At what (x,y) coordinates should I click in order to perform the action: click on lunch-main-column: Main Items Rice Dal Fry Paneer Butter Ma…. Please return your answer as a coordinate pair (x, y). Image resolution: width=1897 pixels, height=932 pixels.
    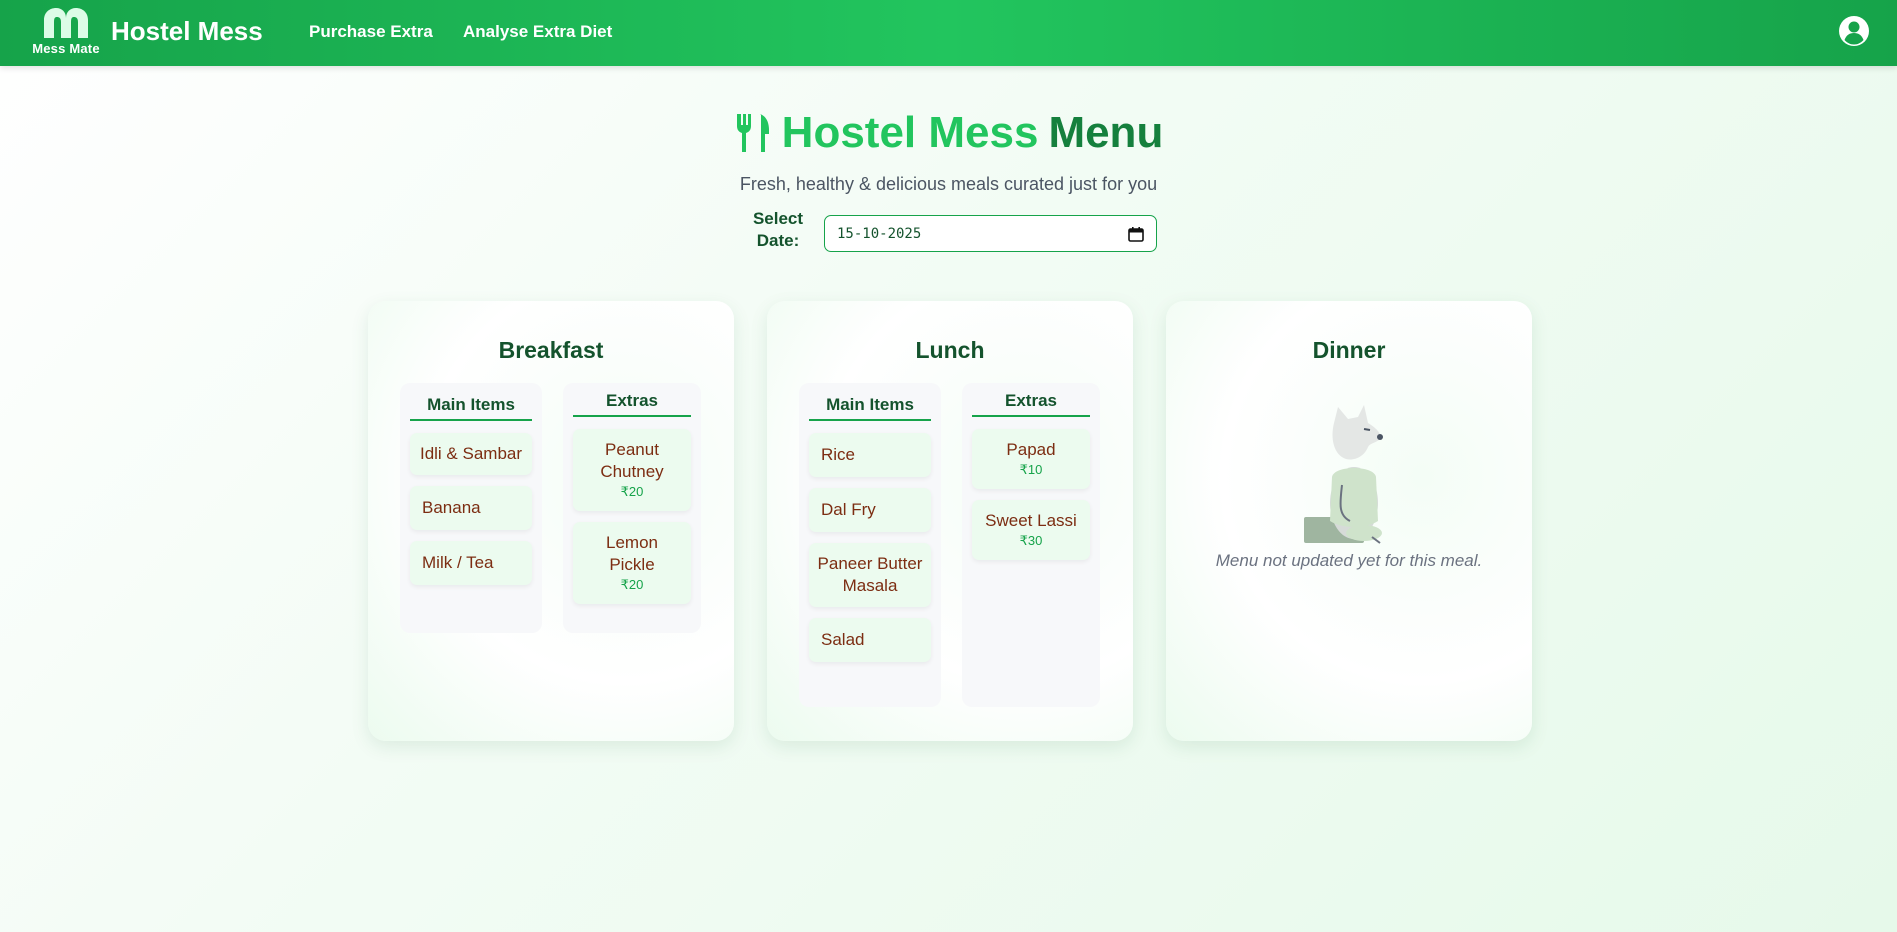
    Looking at the image, I should click on (870, 545).